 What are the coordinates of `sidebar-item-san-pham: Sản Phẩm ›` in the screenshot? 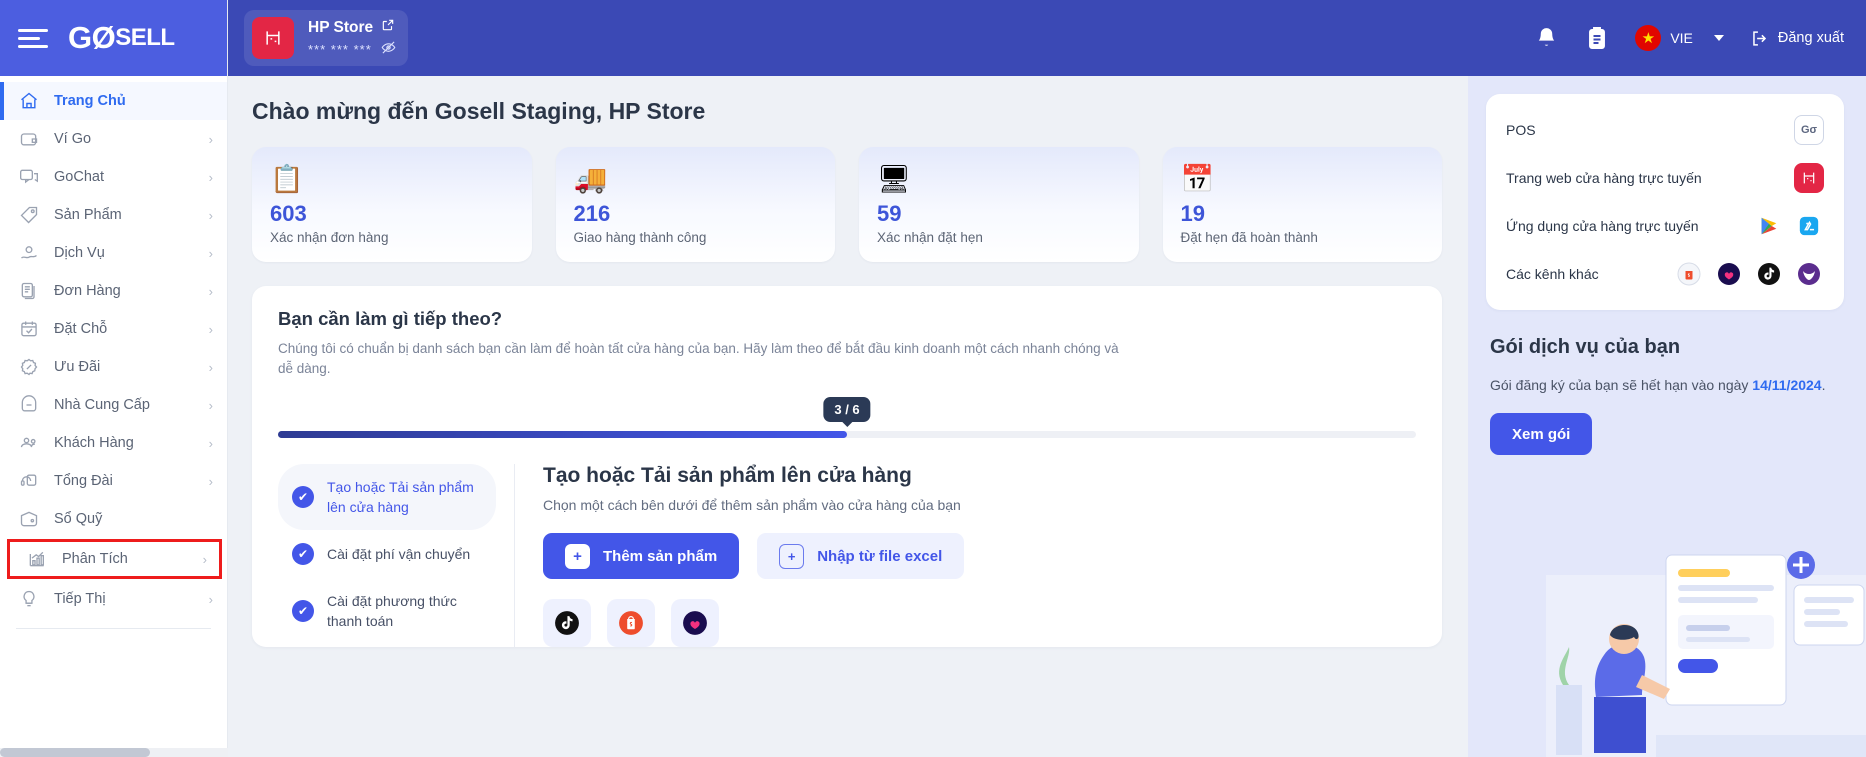 It's located at (113, 215).